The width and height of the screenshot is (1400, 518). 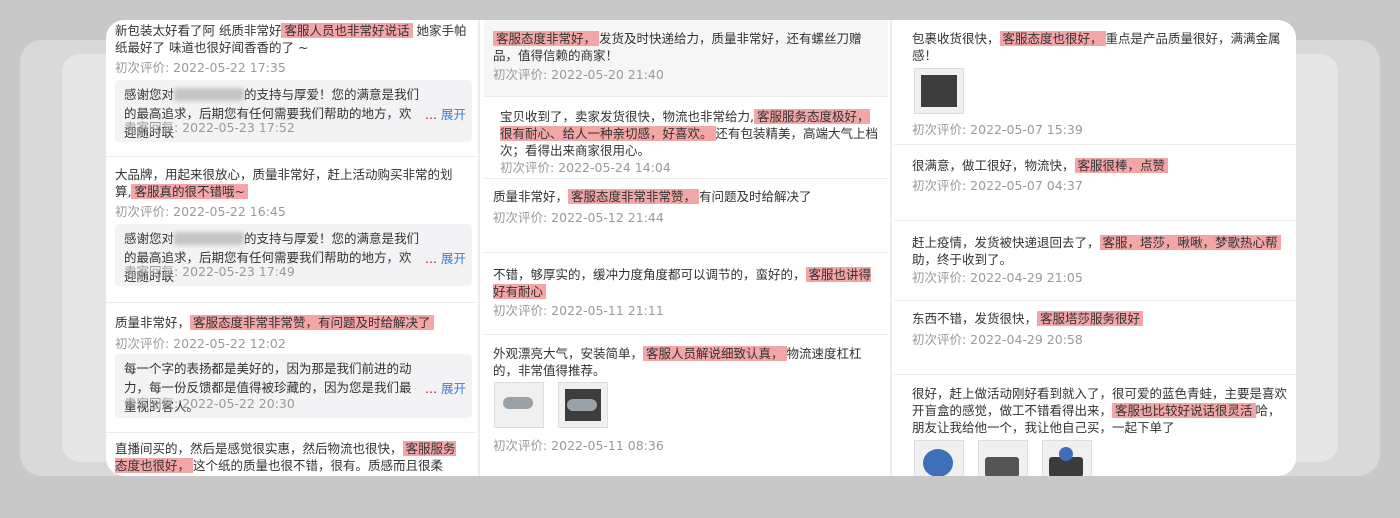 I want to click on review-text: 客服态度非常好， 发货及时快递给力，质量非常好，还有螺丝刀赠品，值得信赖的商家！, so click(x=677, y=47).